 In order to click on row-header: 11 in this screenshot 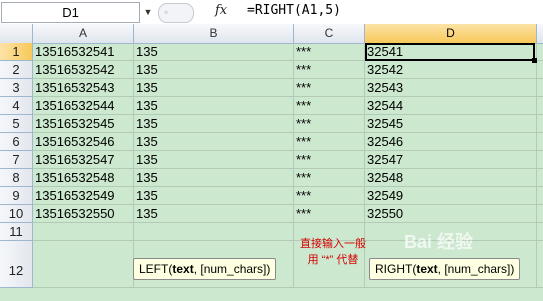, I will do `click(16, 232)`.